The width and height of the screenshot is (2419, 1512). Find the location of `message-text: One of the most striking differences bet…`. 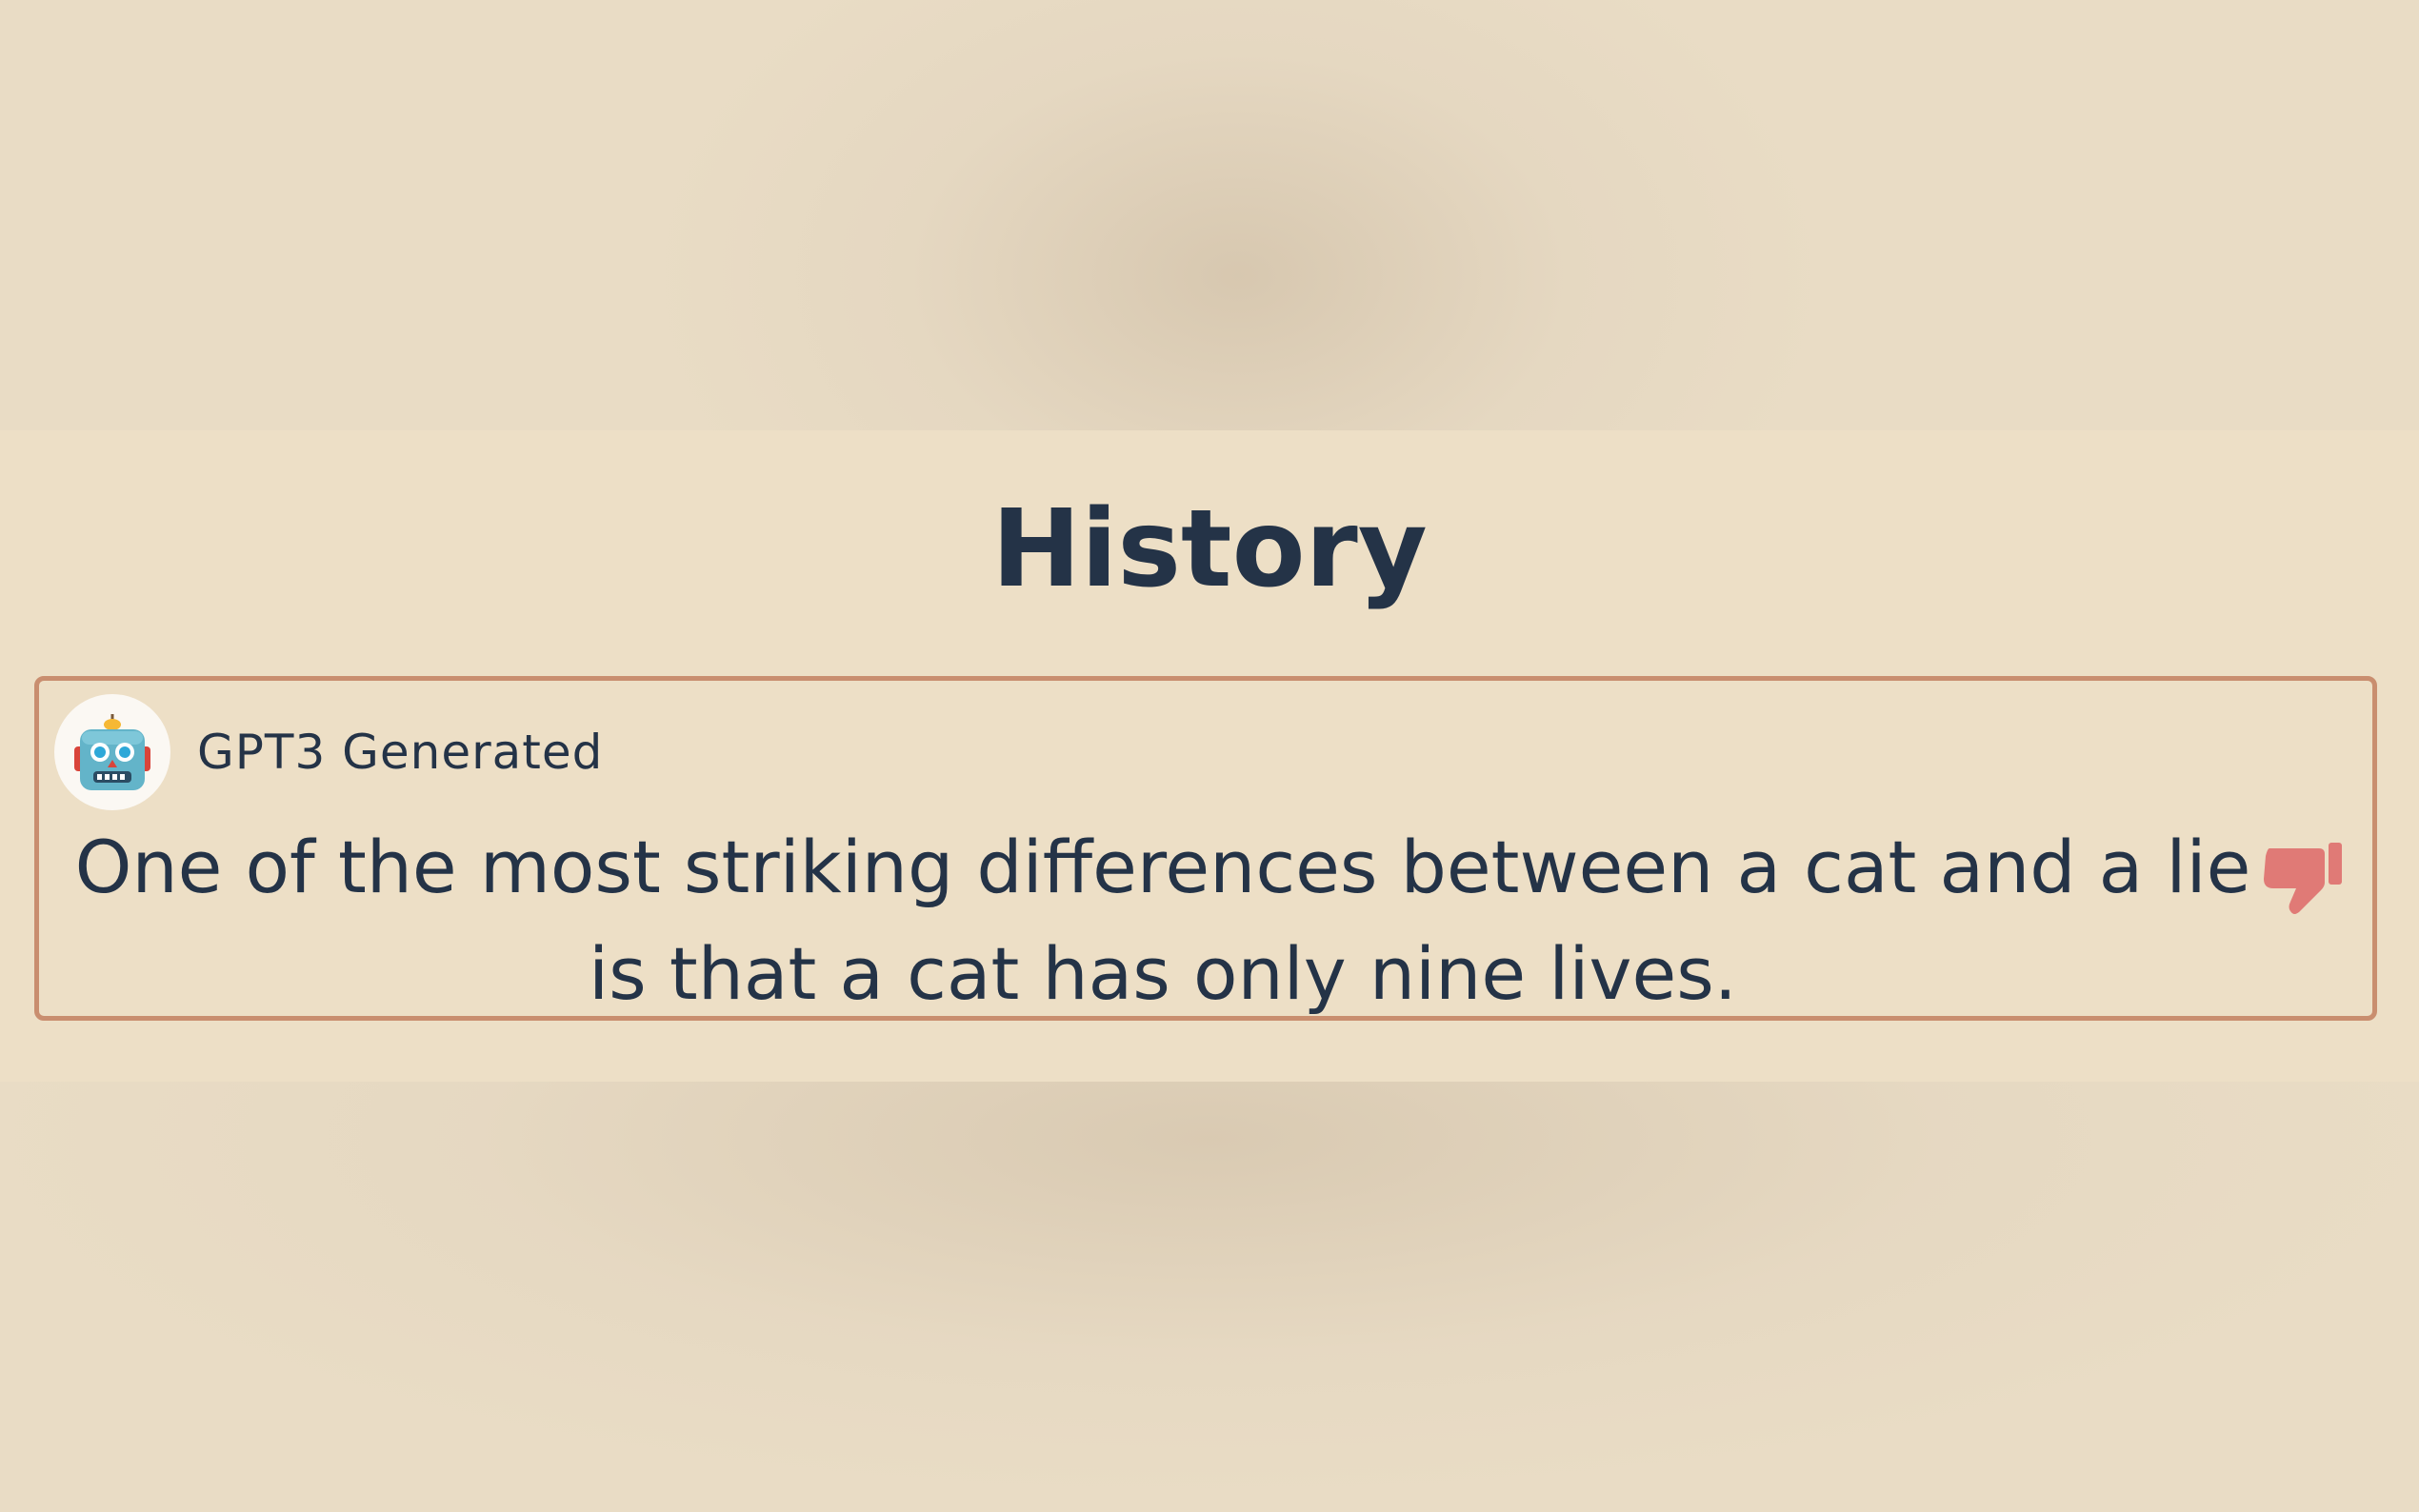

message-text: One of the most striking differences bet… is located at coordinates (1162, 920).